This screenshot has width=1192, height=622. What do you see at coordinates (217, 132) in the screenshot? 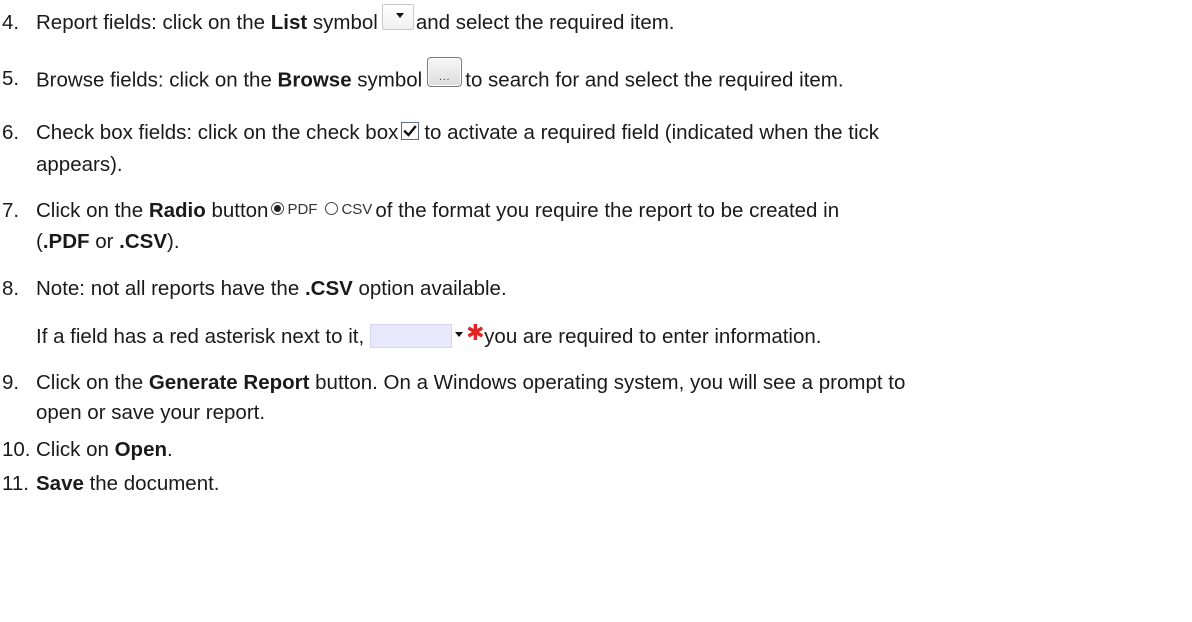
I see `step-6-pre: Check box fields: click on the check box` at bounding box center [217, 132].